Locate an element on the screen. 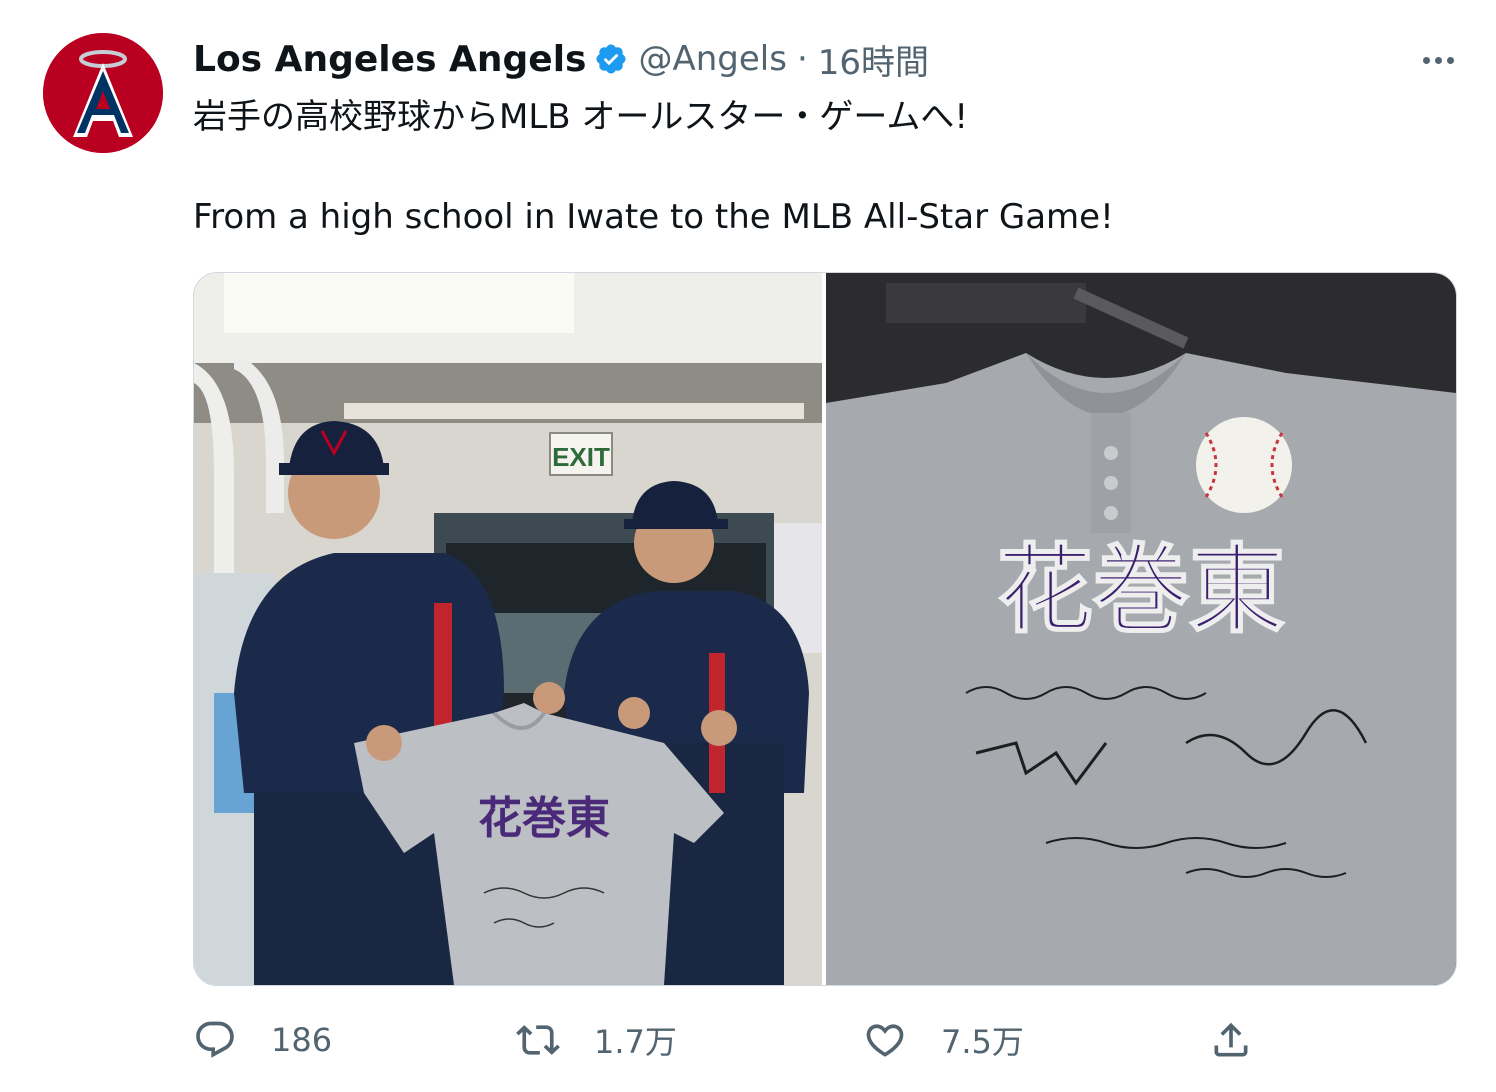  tweet-header: Los Angeles Angels @Angels · 16時間 is located at coordinates (561, 59).